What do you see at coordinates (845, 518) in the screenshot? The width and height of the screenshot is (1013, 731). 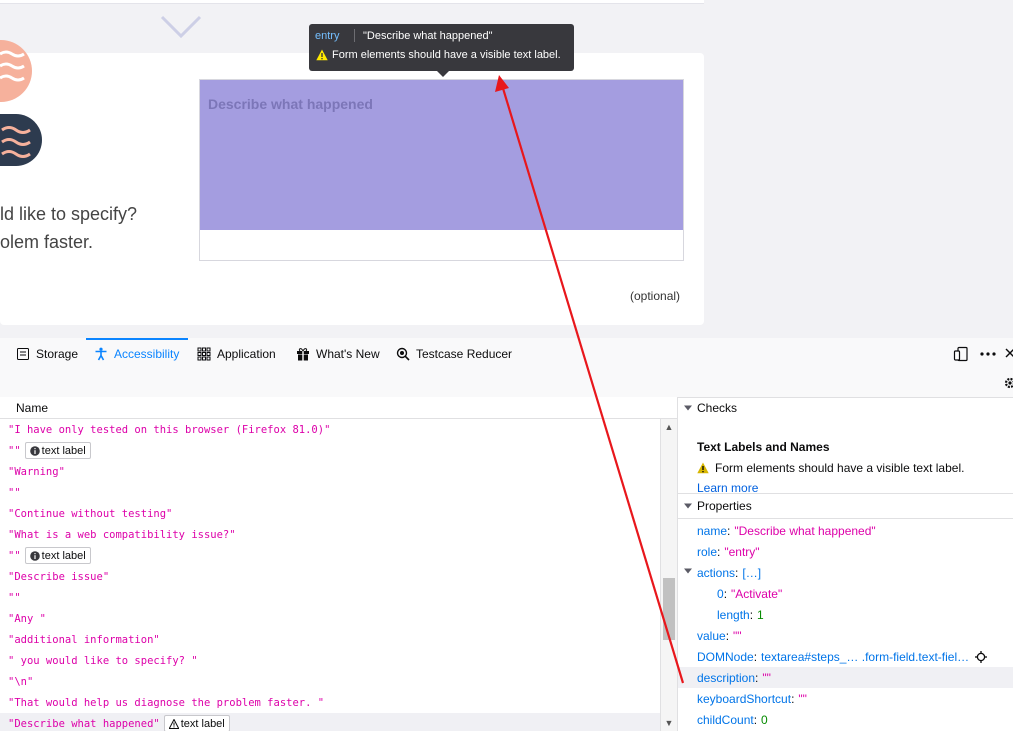 I see `section-divider` at bounding box center [845, 518].